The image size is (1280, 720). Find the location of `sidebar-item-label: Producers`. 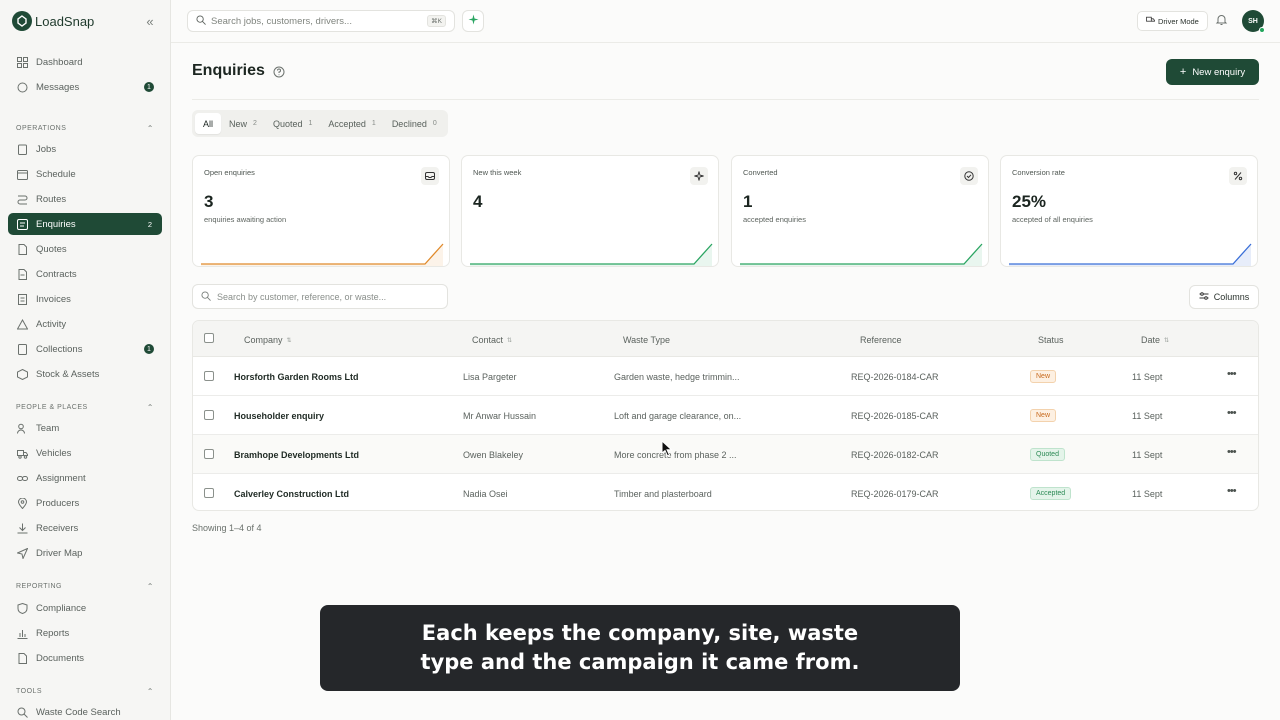

sidebar-item-label: Producers is located at coordinates (58, 503).